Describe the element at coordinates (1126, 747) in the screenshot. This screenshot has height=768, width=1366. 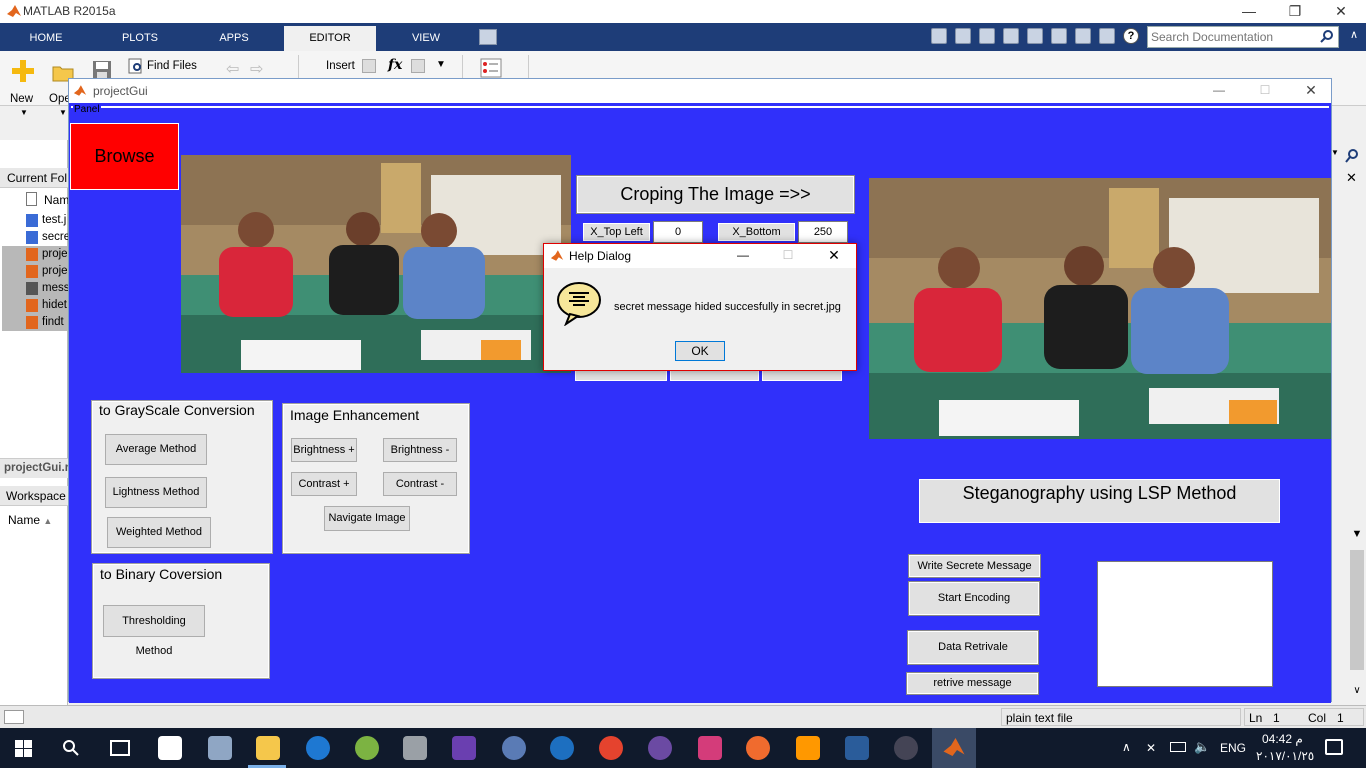
I see `show-hidden-icons: ∧` at that location.